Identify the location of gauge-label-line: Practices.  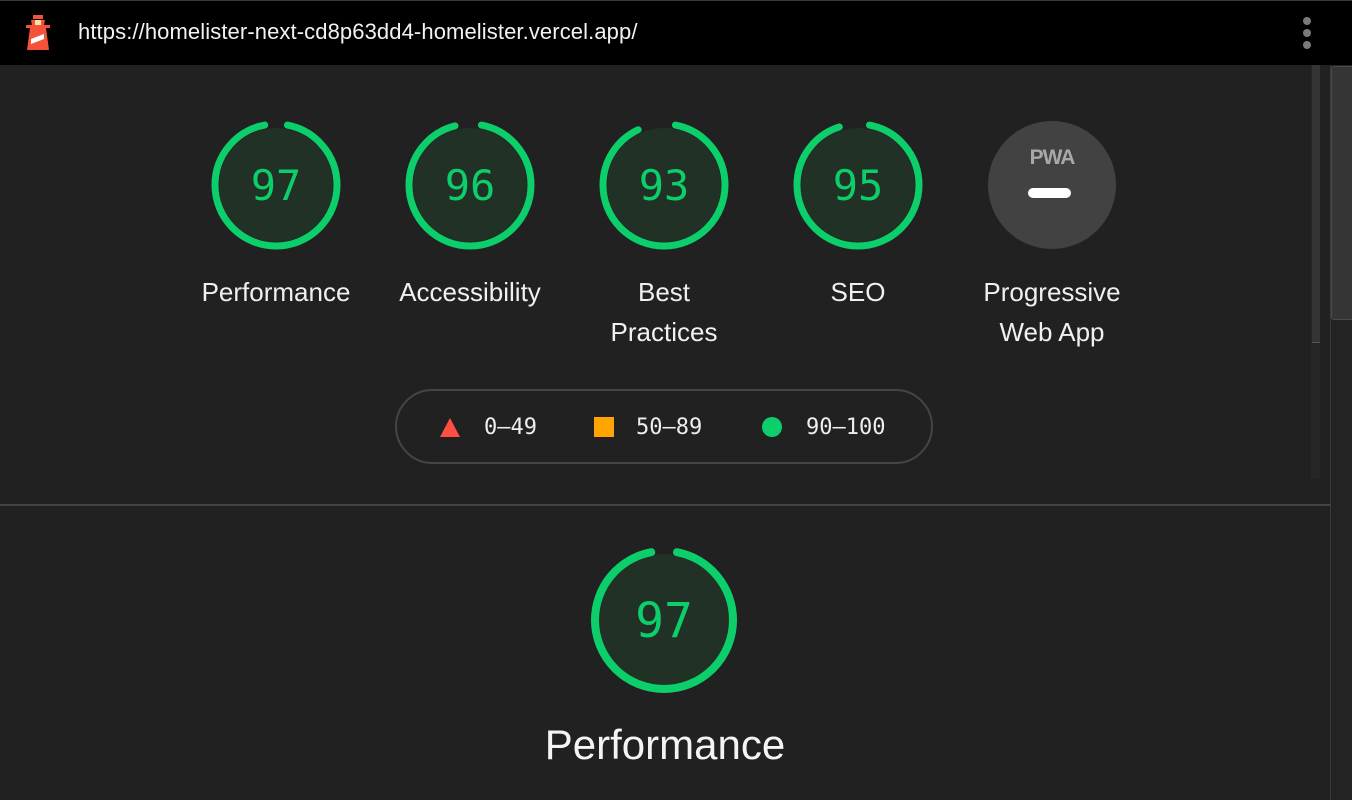
(664, 332).